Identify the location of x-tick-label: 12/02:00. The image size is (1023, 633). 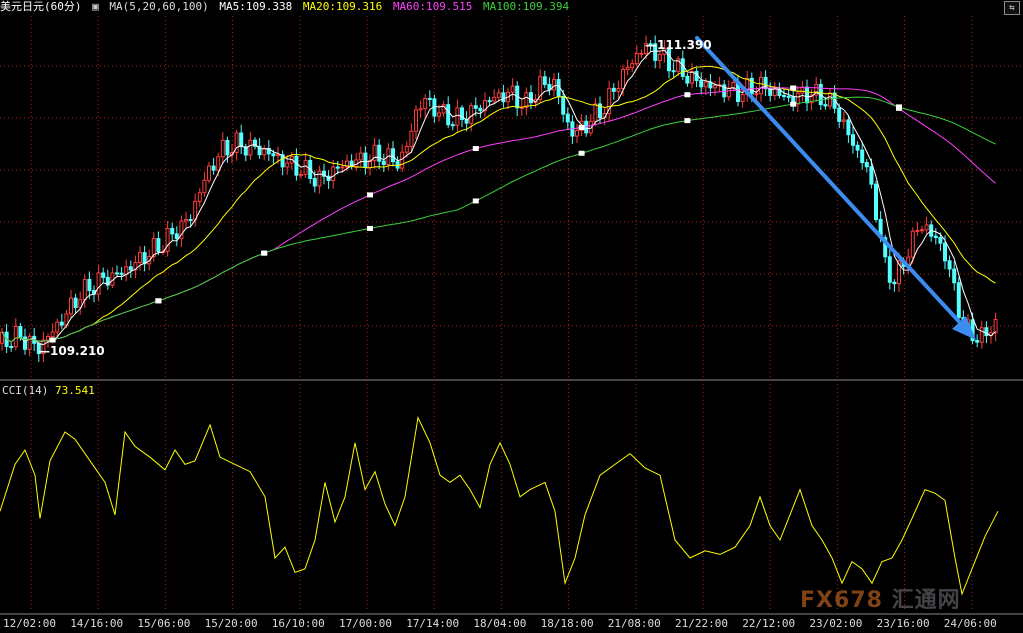
(29, 623).